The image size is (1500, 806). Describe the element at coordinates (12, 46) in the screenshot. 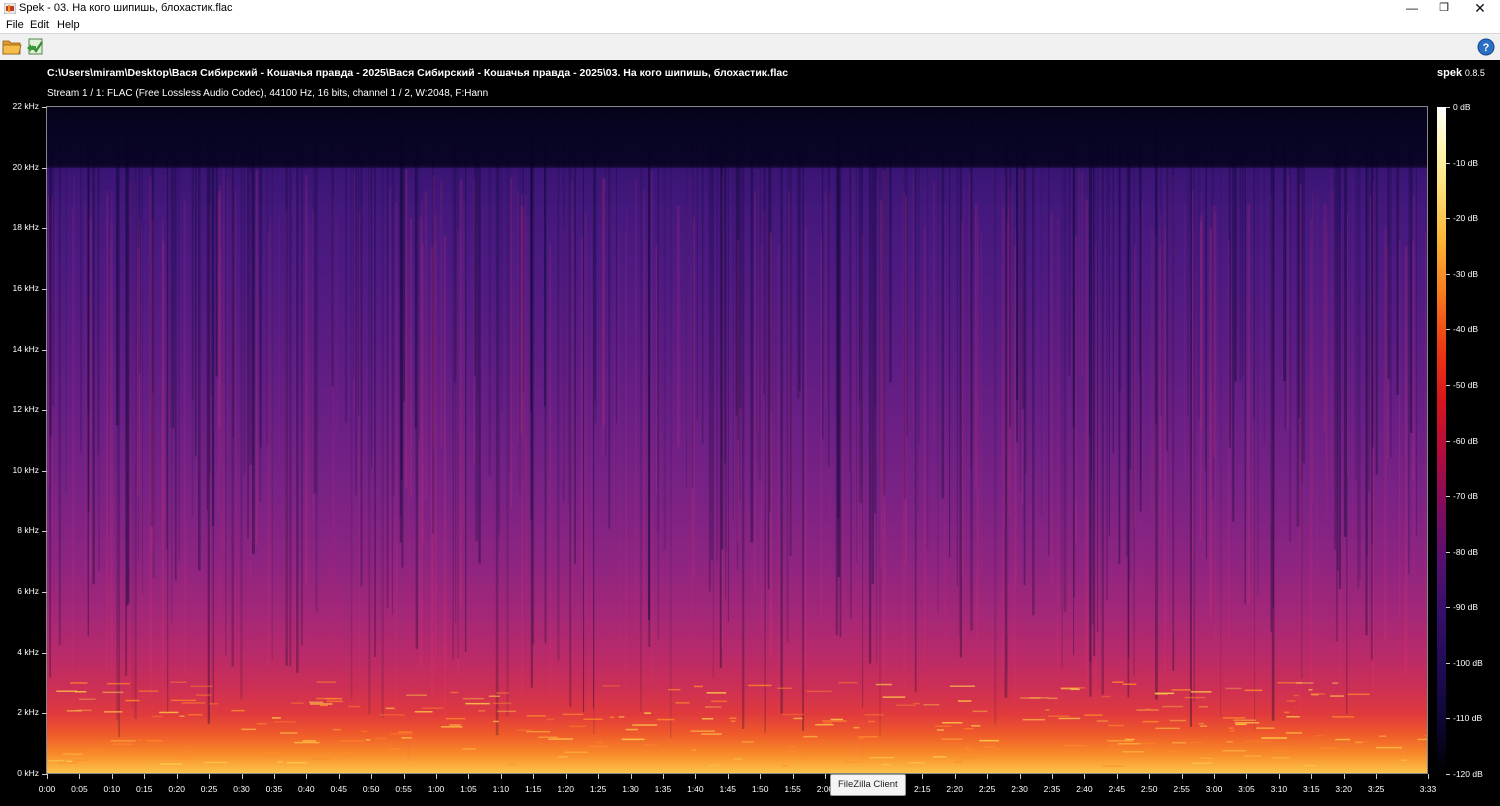

I see `folder-open-icon` at that location.